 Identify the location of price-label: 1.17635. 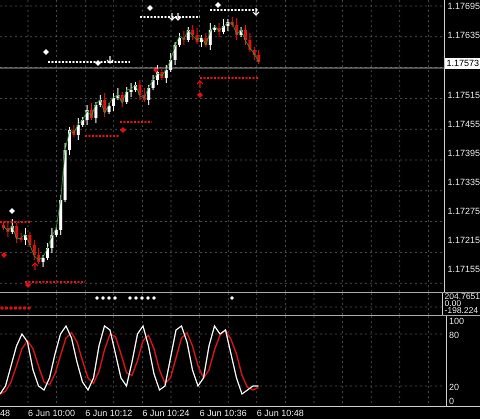
(463, 35).